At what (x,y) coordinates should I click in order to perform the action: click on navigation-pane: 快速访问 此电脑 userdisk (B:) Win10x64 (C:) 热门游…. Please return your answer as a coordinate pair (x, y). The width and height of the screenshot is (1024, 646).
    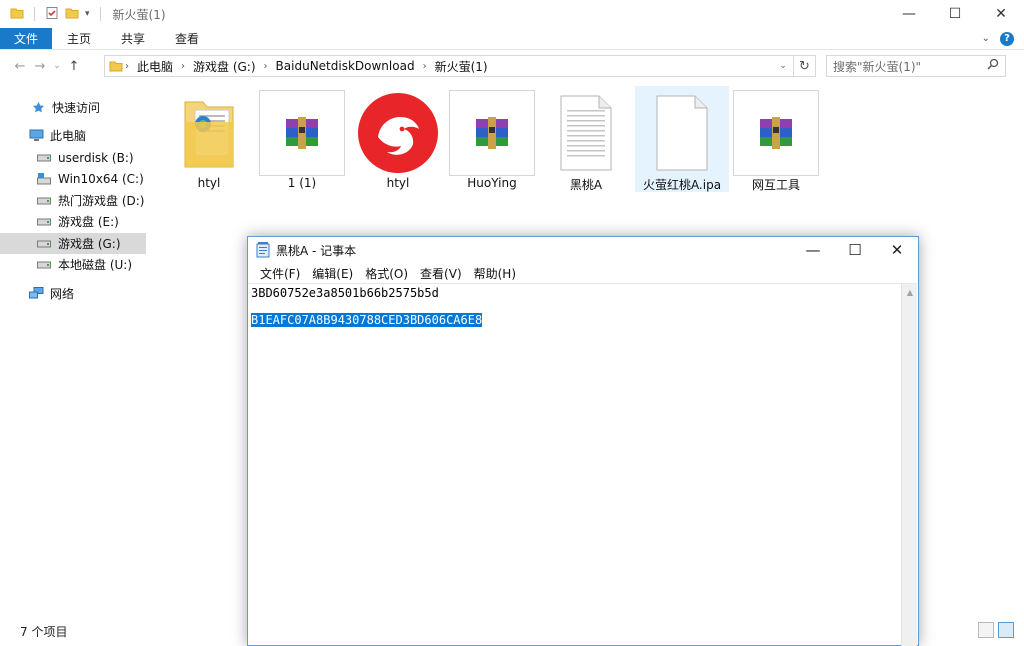
    Looking at the image, I should click on (74, 351).